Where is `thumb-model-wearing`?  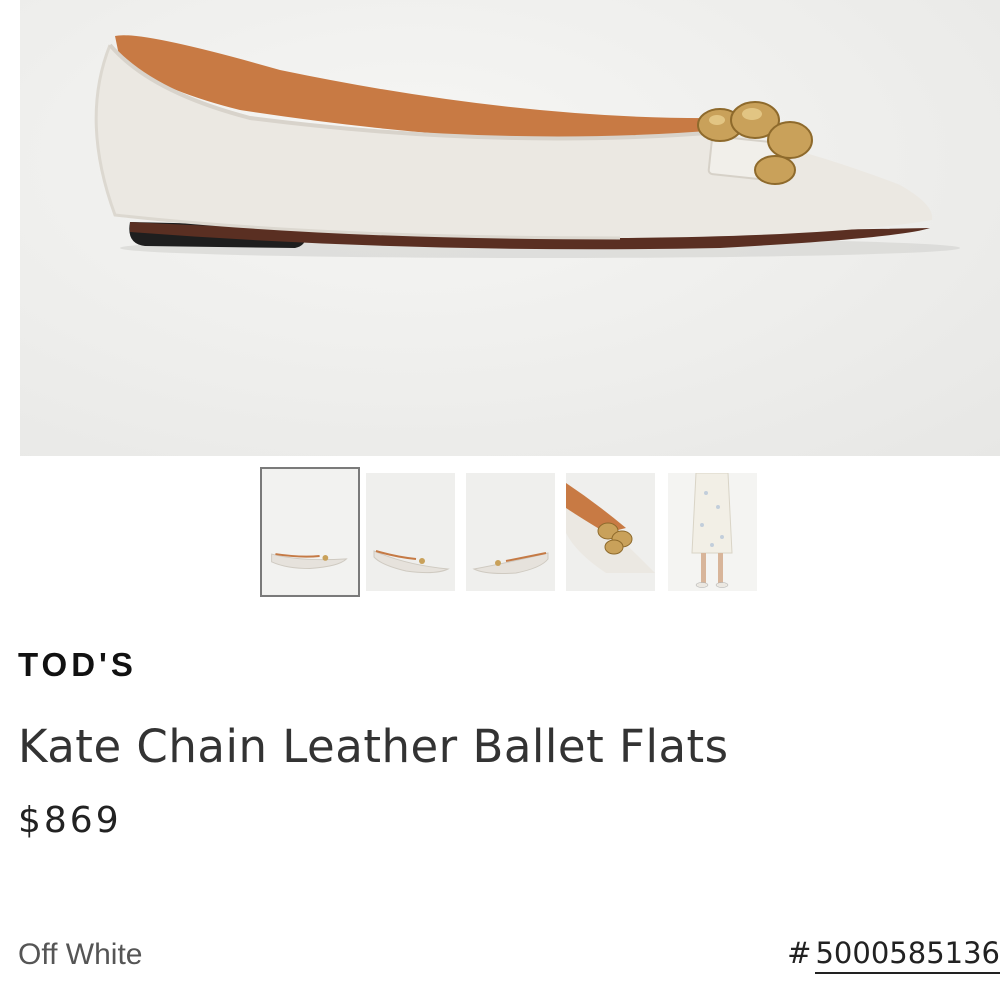
thumb-model-wearing is located at coordinates (712, 532).